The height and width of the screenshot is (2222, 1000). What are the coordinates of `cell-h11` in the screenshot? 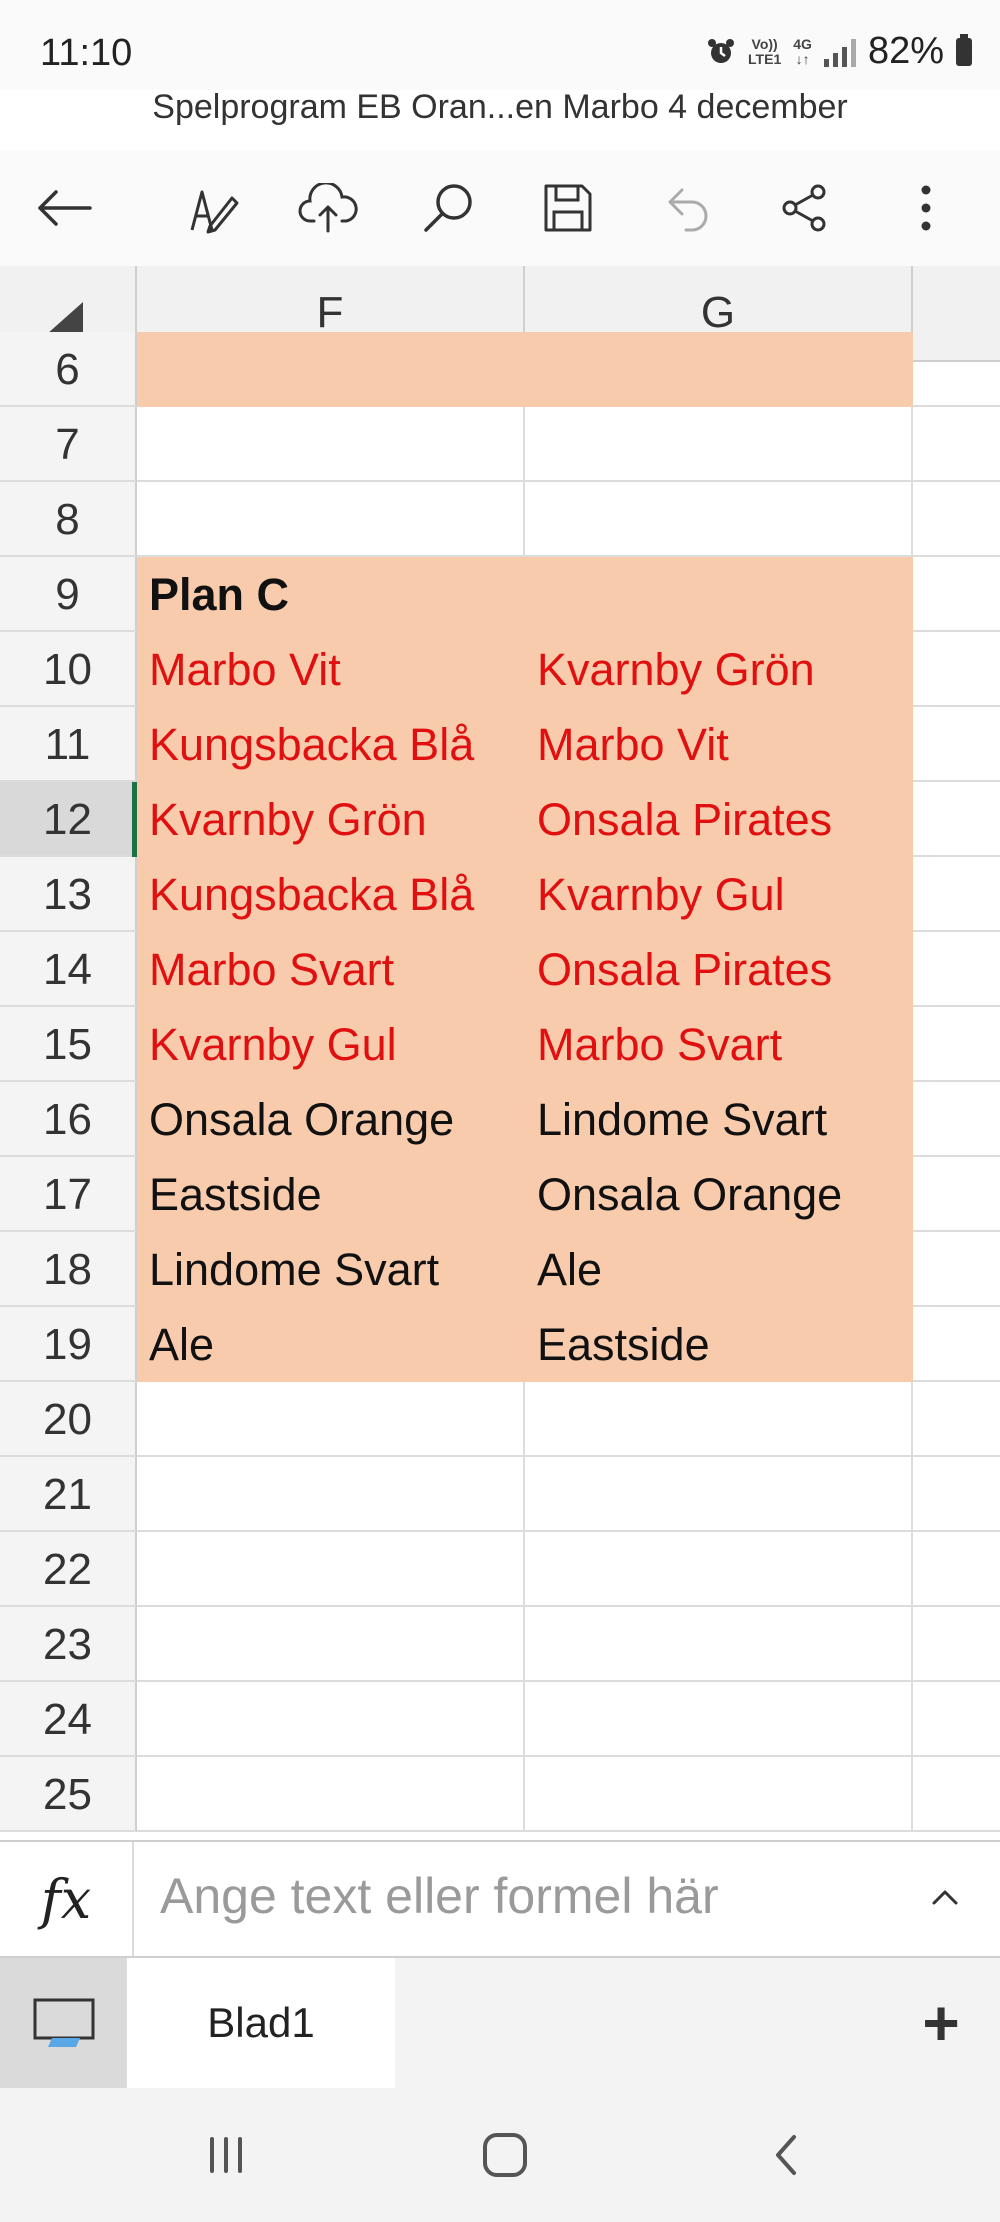 It's located at (956, 744).